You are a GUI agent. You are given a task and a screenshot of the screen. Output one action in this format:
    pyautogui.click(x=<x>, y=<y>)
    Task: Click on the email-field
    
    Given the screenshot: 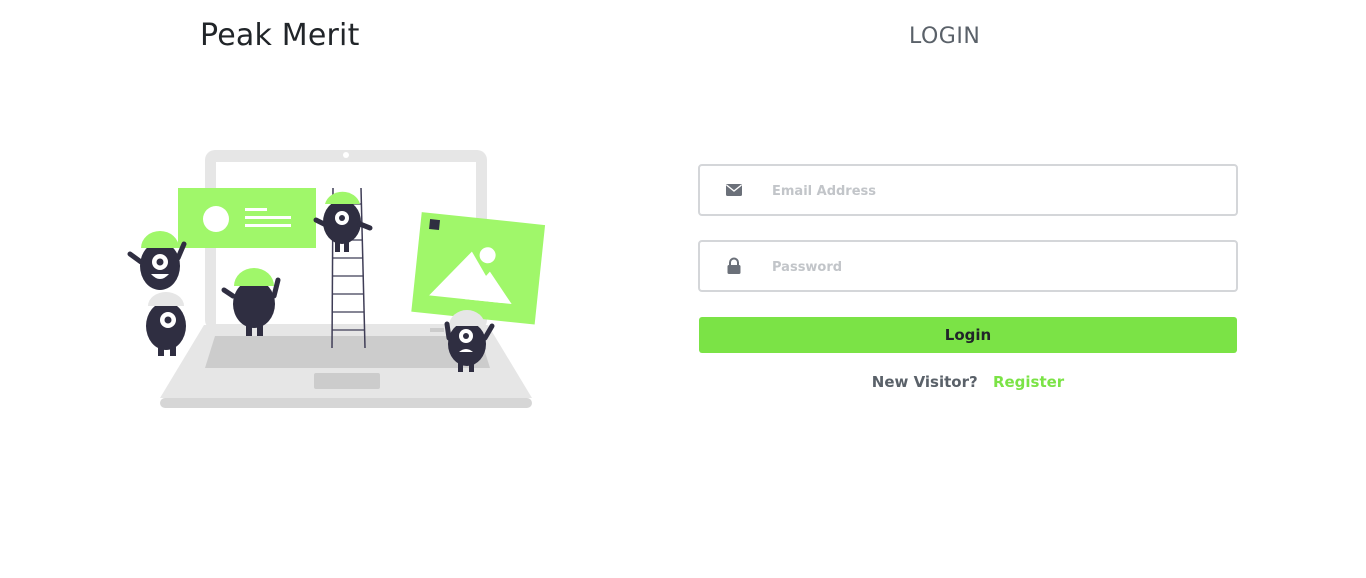 What is the action you would take?
    pyautogui.click(x=968, y=190)
    